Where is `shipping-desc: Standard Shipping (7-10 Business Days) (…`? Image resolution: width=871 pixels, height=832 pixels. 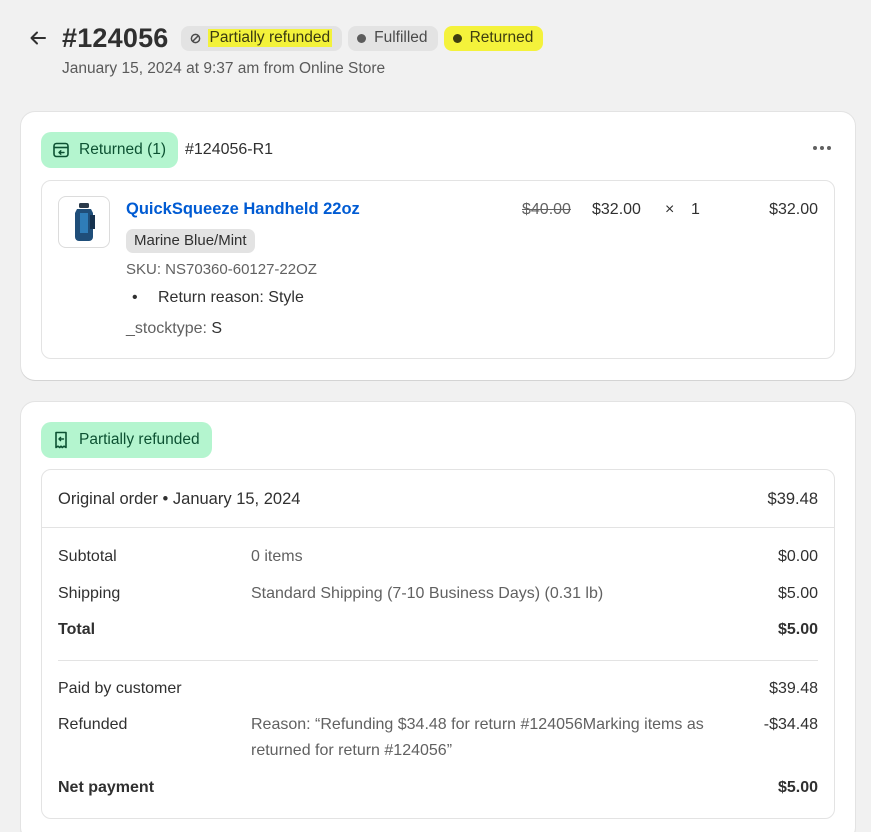 shipping-desc: Standard Shipping (7-10 Business Days) (… is located at coordinates (427, 593).